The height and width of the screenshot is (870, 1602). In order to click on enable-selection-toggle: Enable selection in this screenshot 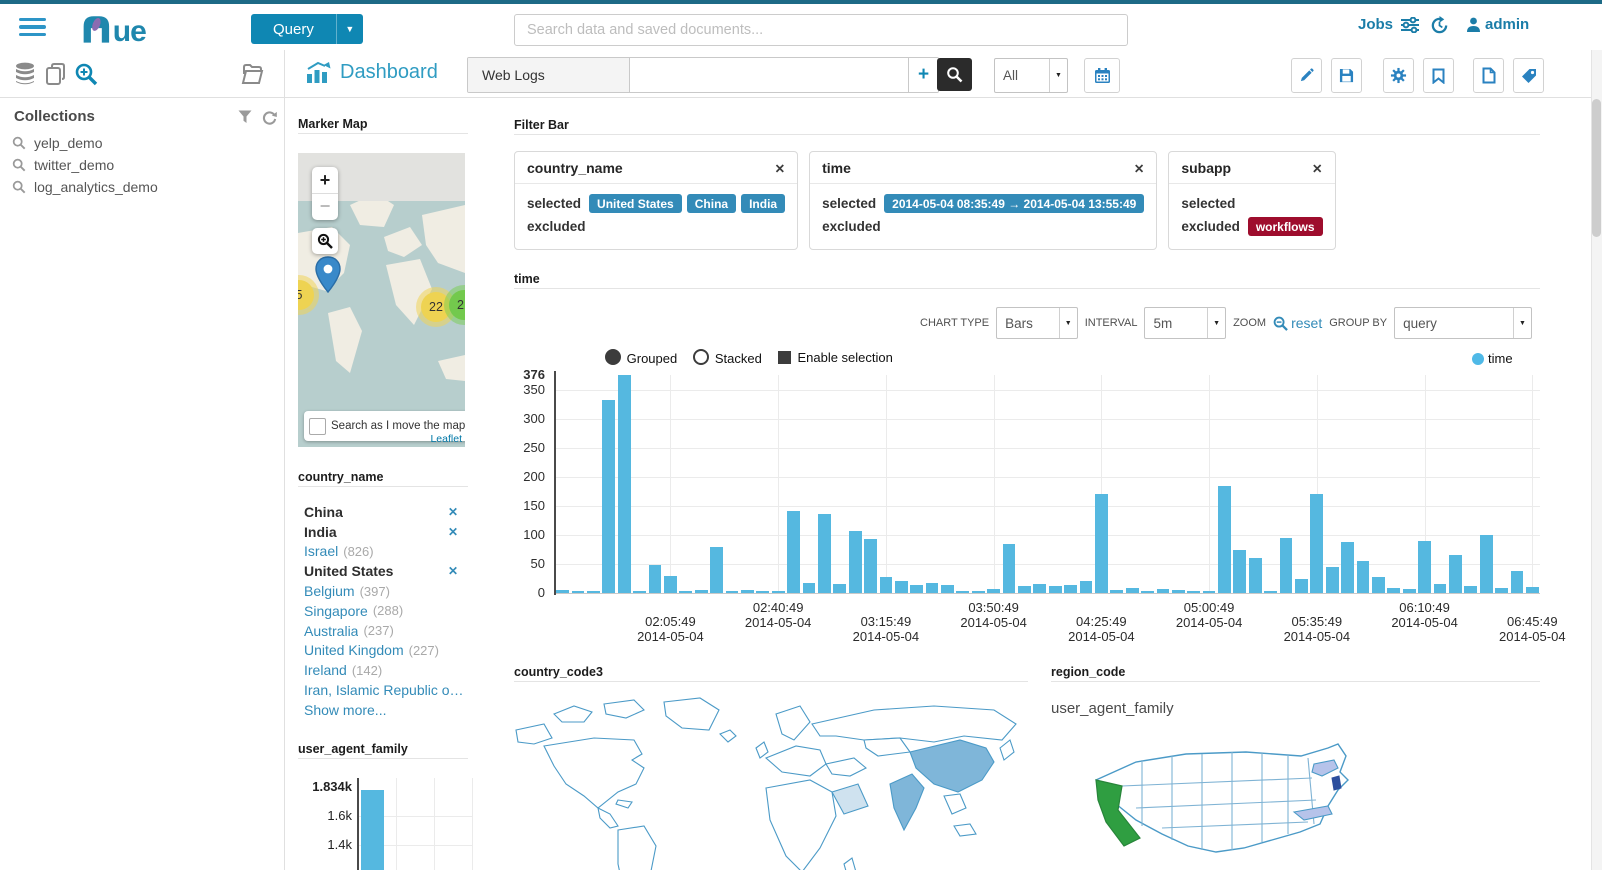, I will do `click(835, 357)`.